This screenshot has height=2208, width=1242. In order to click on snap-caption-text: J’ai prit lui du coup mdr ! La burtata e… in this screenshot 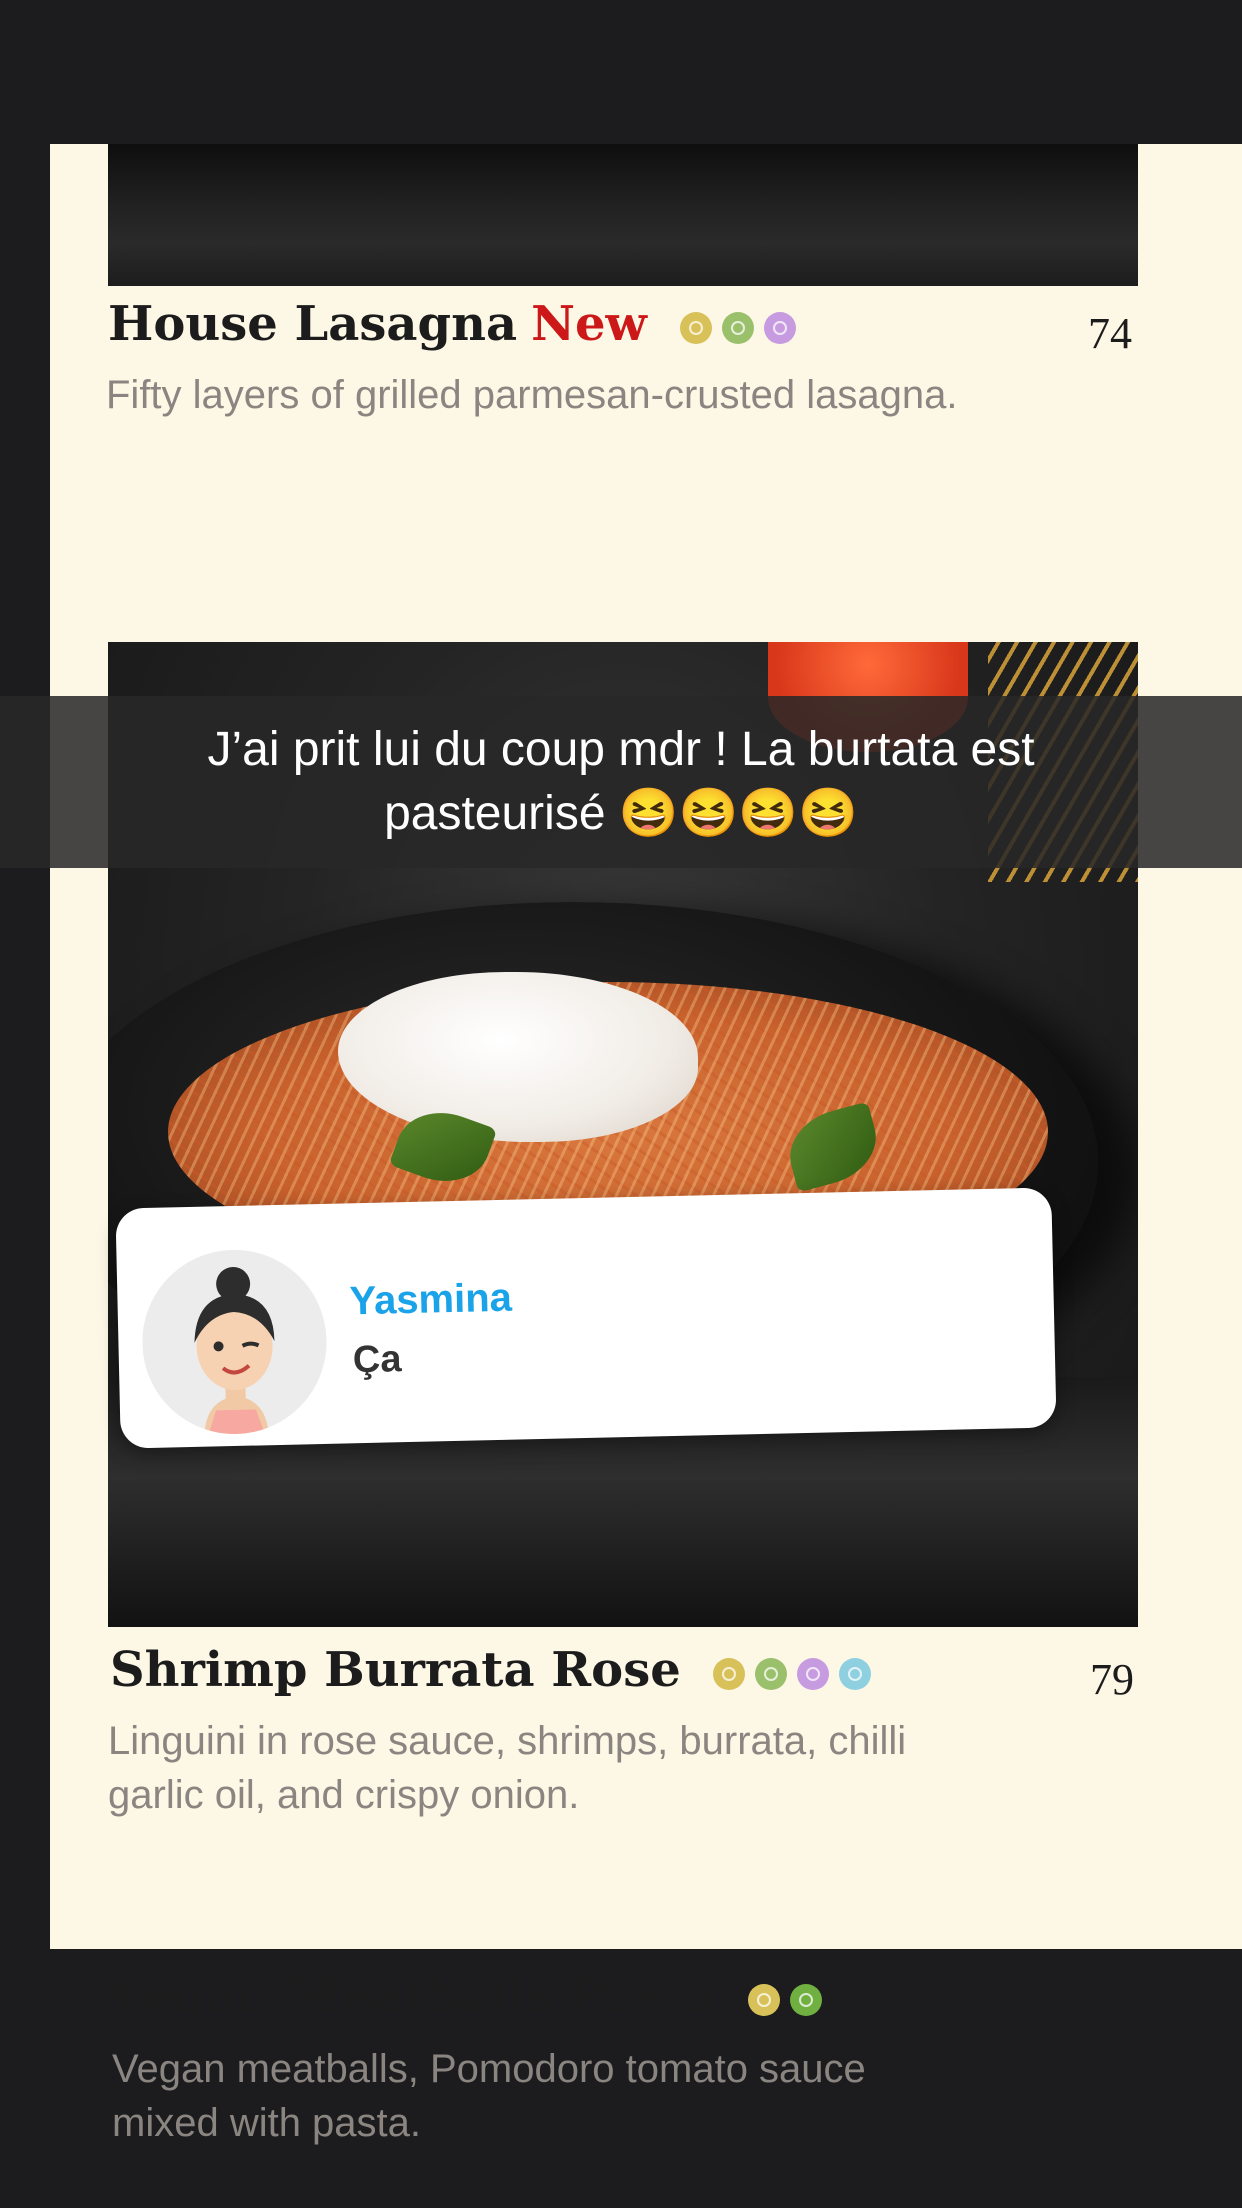, I will do `click(621, 781)`.